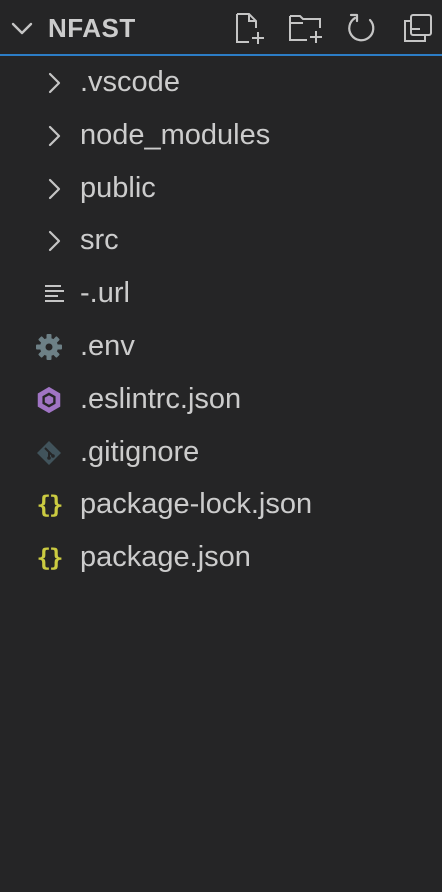  I want to click on tree-item-label: src, so click(99, 240).